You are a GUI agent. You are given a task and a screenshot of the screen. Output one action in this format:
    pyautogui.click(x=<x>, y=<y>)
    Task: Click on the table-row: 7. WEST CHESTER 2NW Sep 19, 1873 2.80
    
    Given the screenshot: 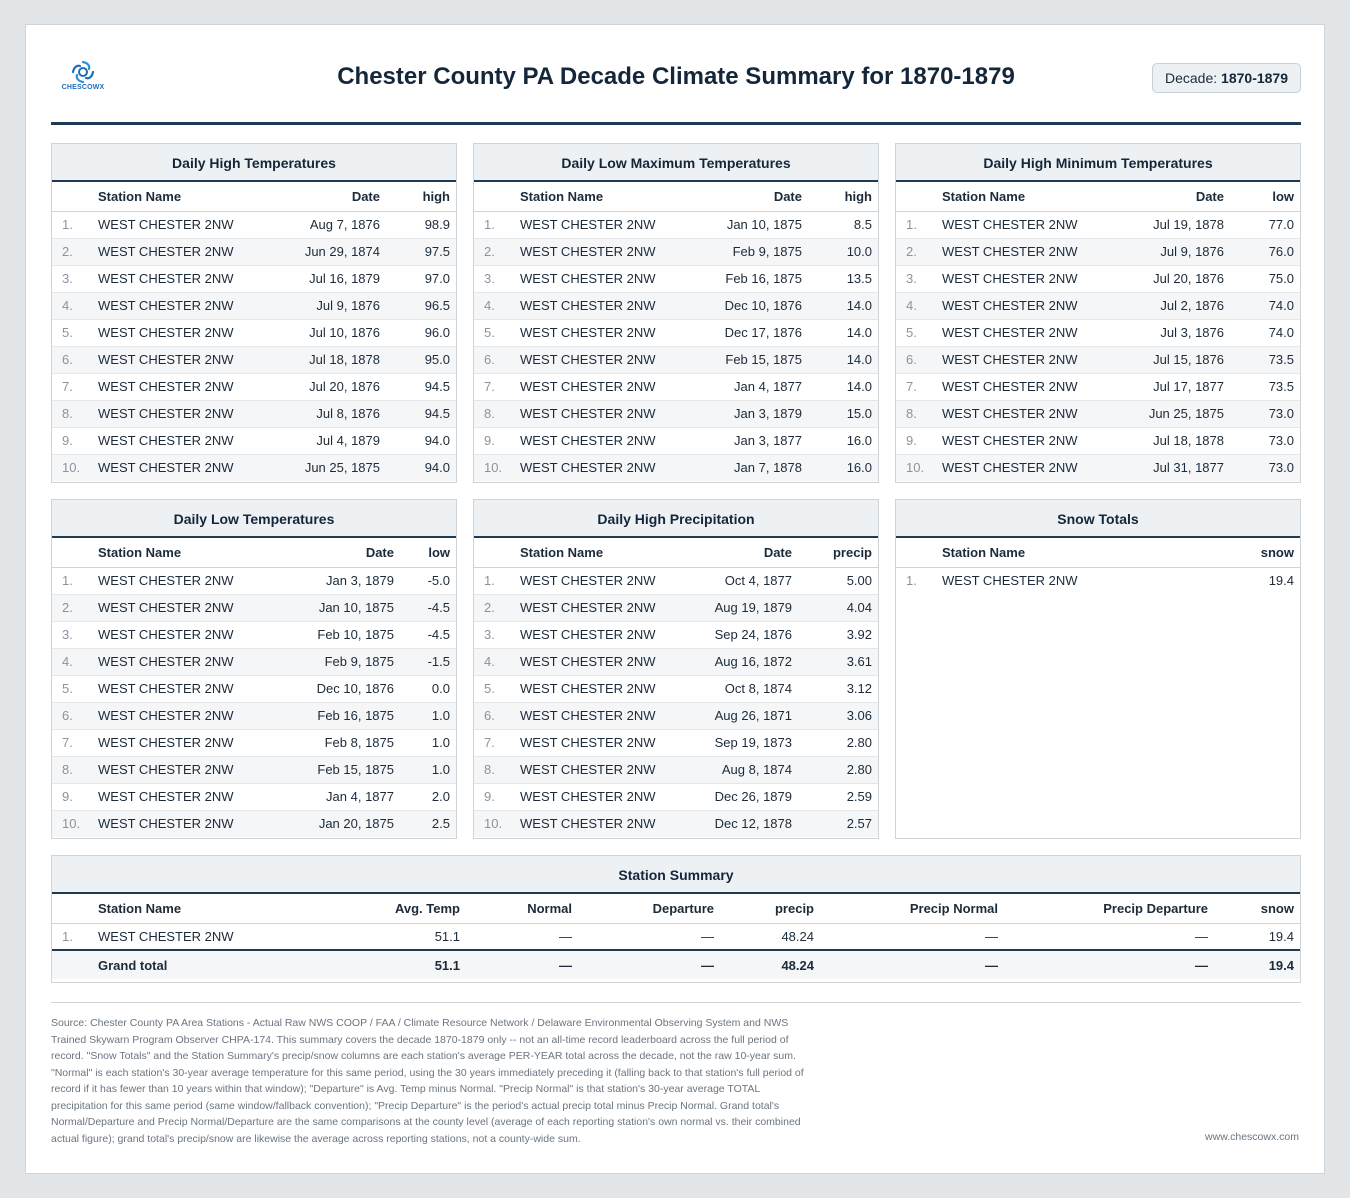 What is the action you would take?
    pyautogui.click(x=676, y=743)
    